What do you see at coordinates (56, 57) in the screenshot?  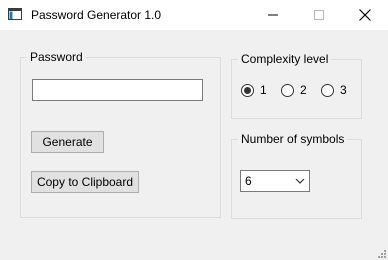 I see `password-group-label: Password` at bounding box center [56, 57].